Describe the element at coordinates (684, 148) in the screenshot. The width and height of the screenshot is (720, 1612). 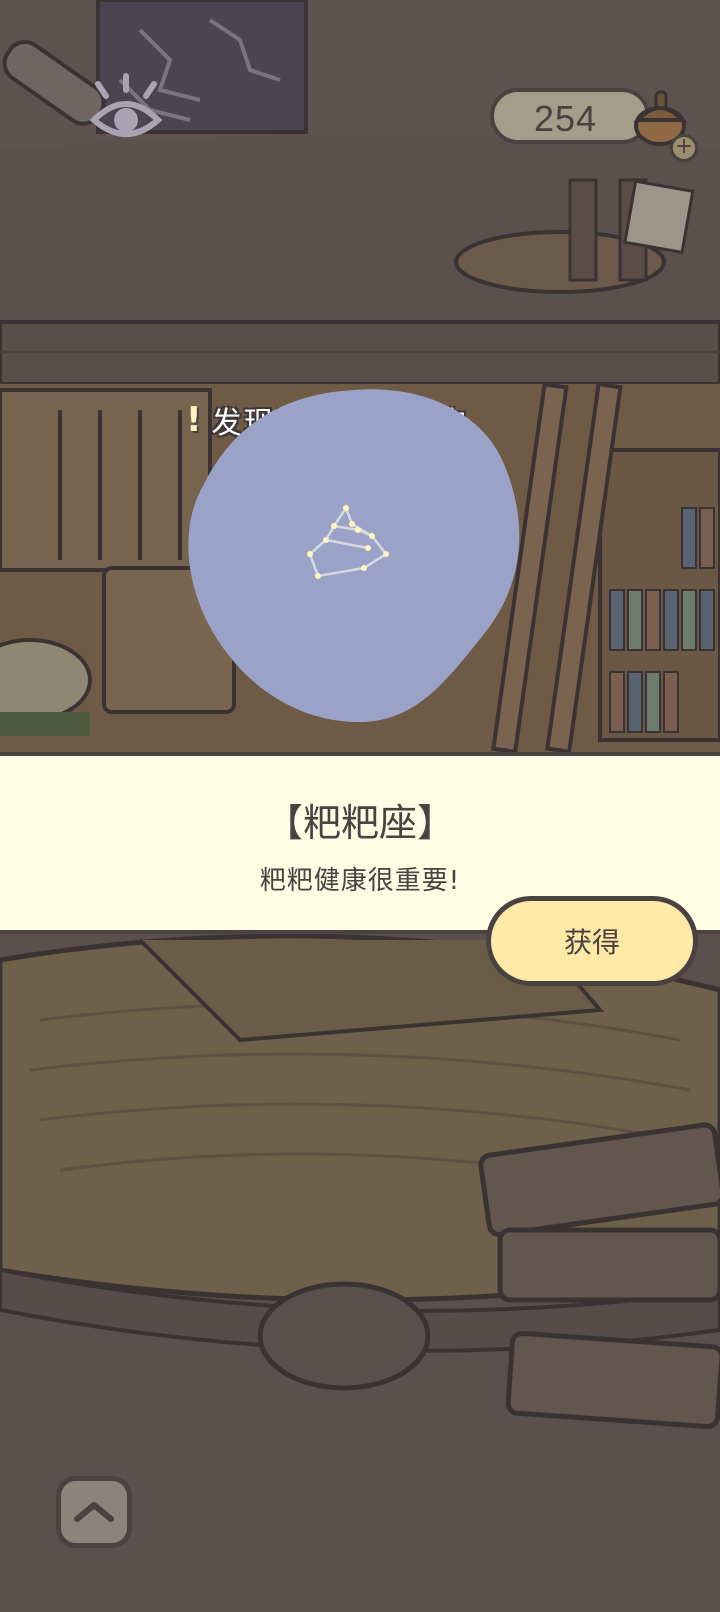
I see `add-acorns-button: +` at that location.